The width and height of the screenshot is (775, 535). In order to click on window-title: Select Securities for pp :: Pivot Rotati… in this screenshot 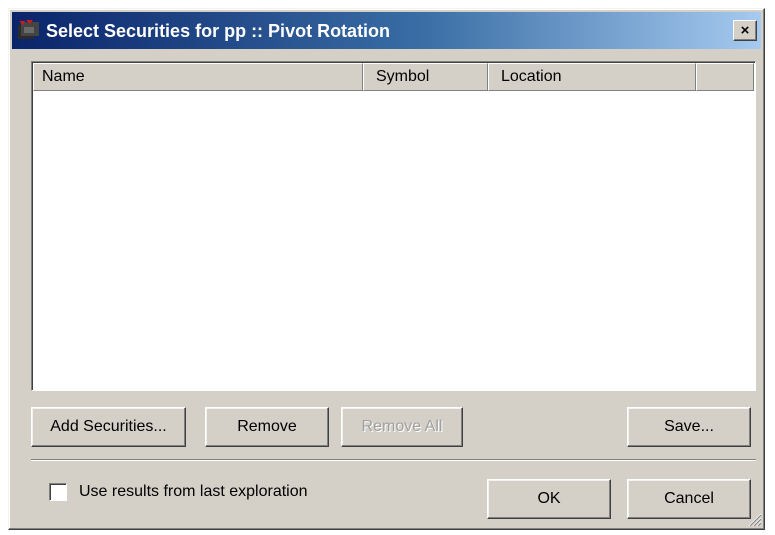, I will do `click(218, 31)`.